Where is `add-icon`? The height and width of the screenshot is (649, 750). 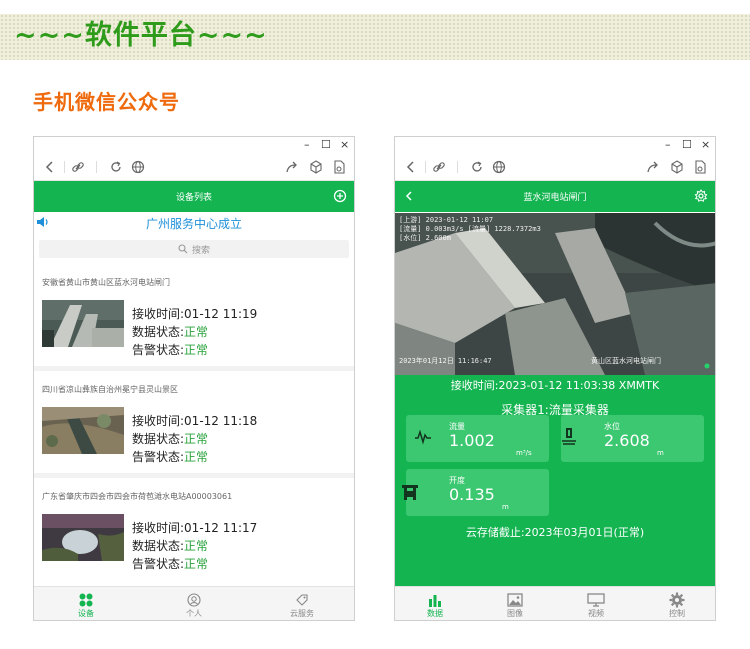 add-icon is located at coordinates (340, 198).